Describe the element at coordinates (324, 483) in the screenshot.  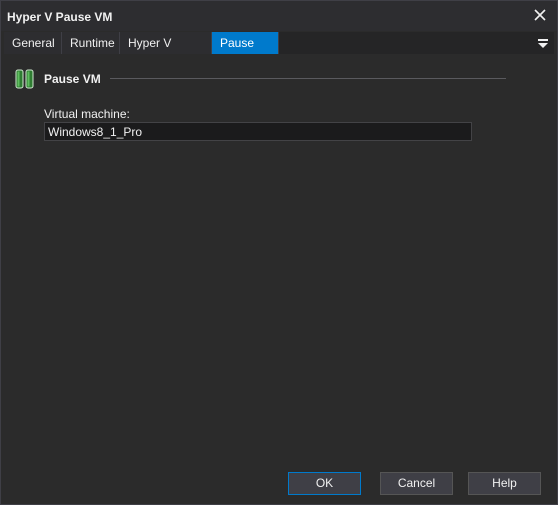
I see `ok-button: OK` at that location.